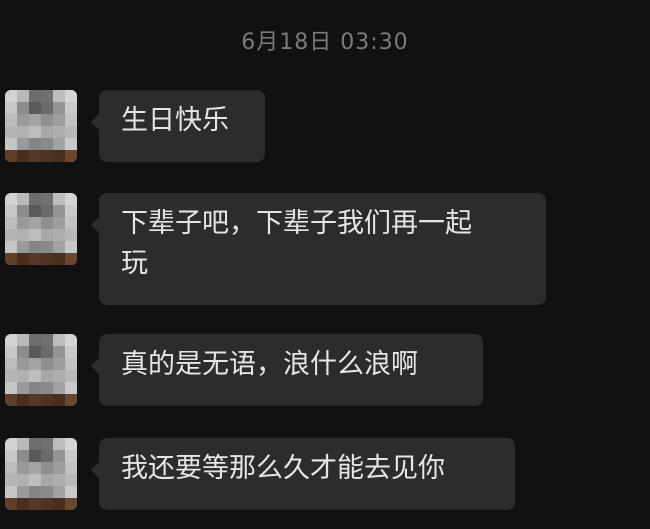  I want to click on message-bubble: 下辈子吧，下辈子我们再一起 玩, so click(318, 249).